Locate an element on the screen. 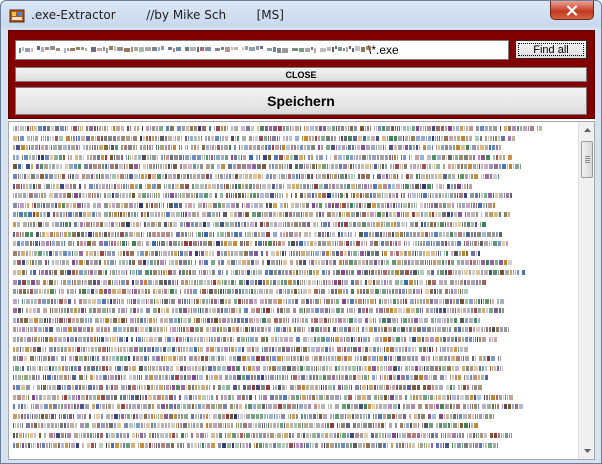  scroll-down-button is located at coordinates (587, 451).